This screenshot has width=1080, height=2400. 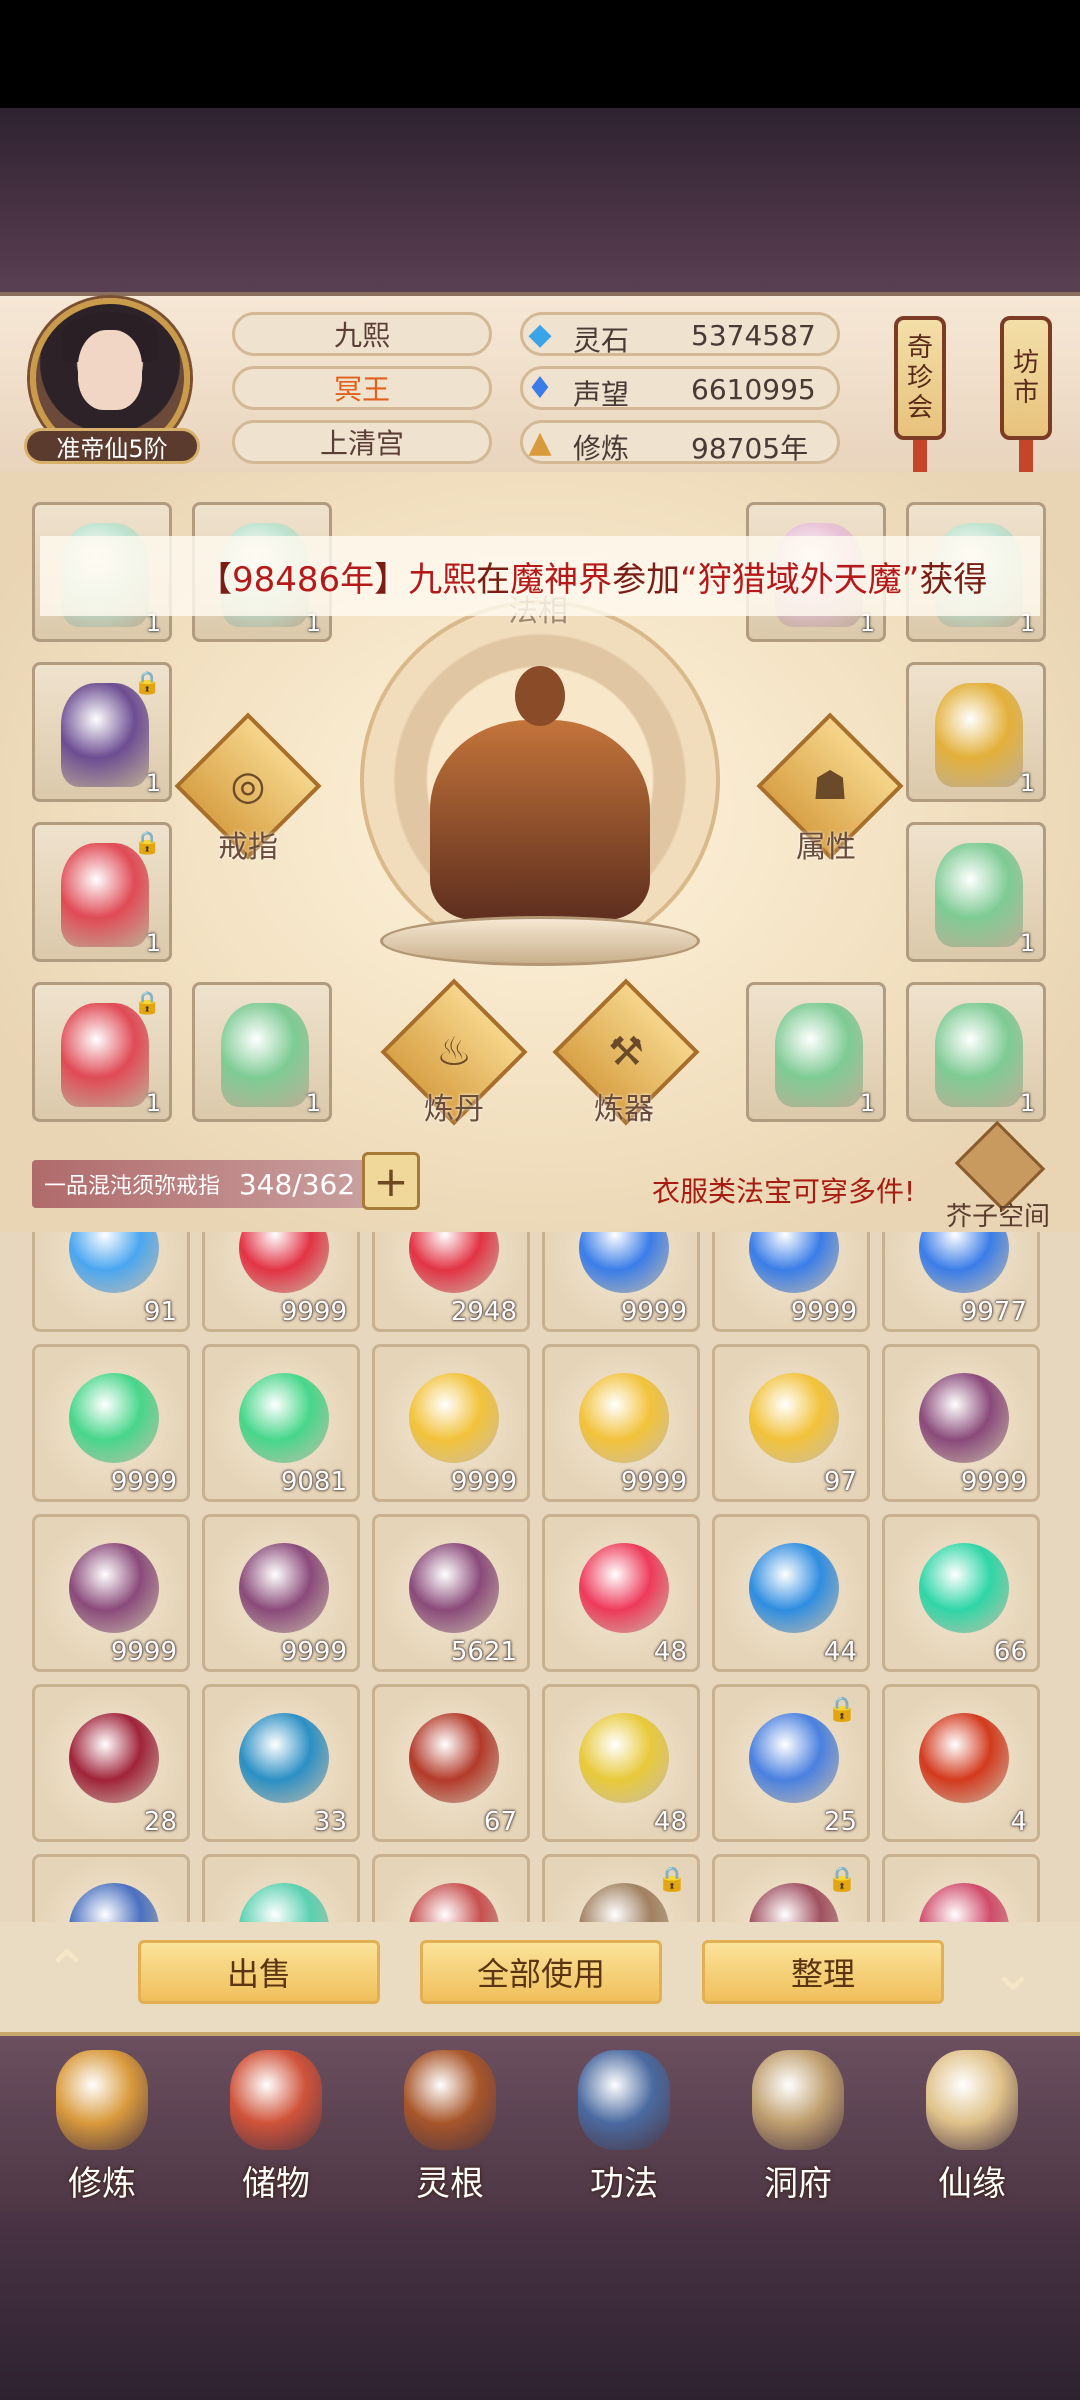 I want to click on ticker-text: 获得, so click(x=953, y=579).